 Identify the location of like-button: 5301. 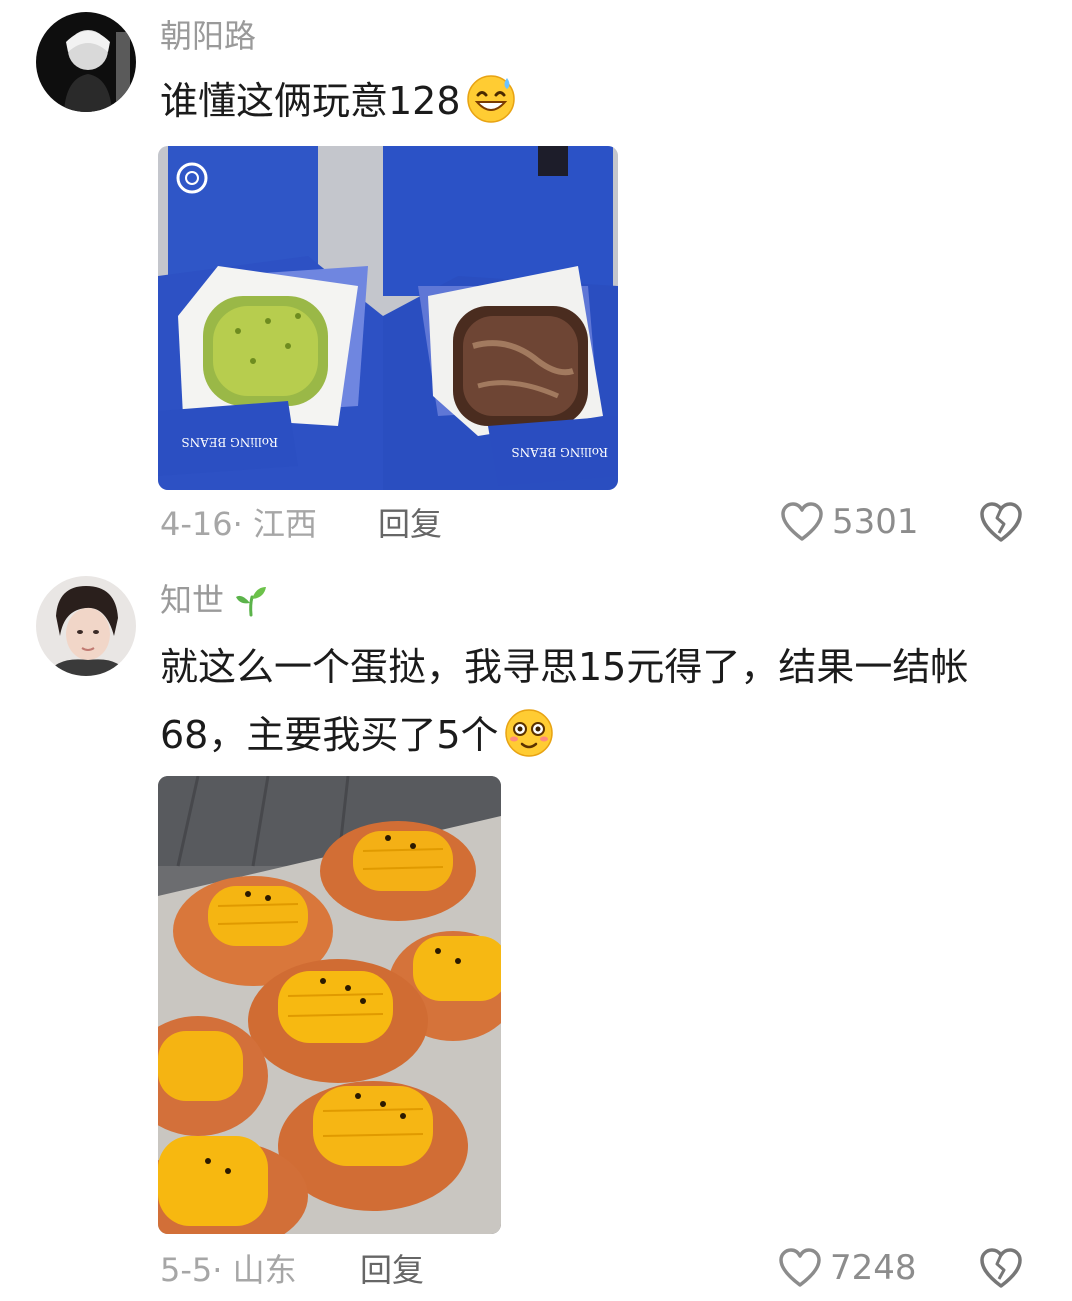
(849, 522).